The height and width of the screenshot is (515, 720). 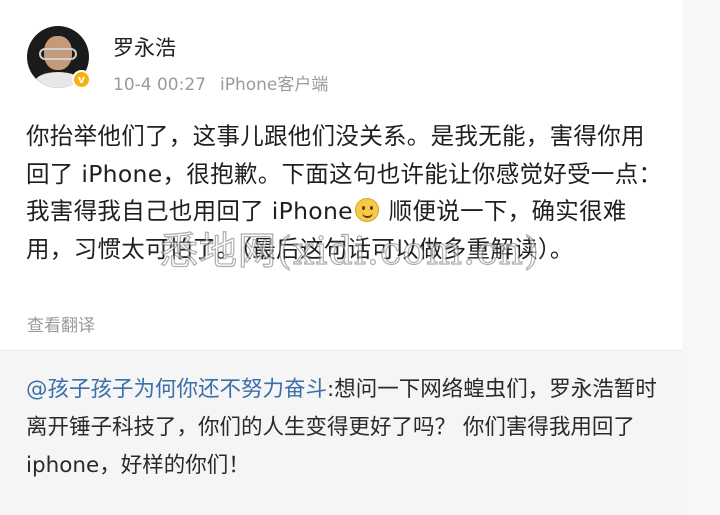 What do you see at coordinates (58, 54) in the screenshot?
I see `avatar-glasses` at bounding box center [58, 54].